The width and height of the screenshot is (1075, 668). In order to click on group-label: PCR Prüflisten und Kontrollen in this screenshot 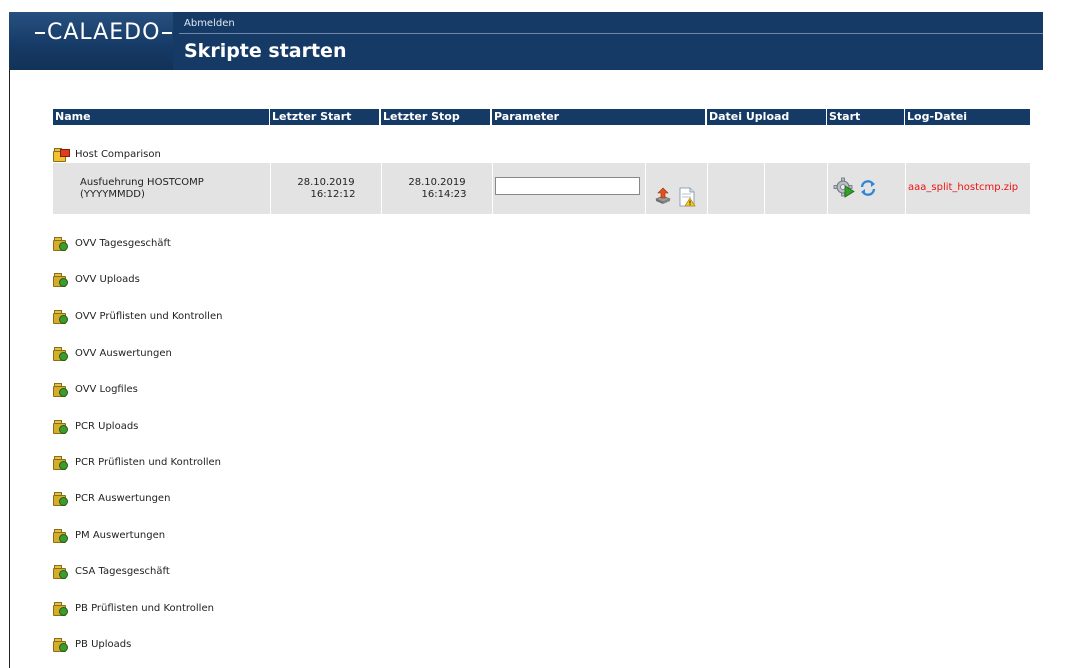, I will do `click(148, 462)`.